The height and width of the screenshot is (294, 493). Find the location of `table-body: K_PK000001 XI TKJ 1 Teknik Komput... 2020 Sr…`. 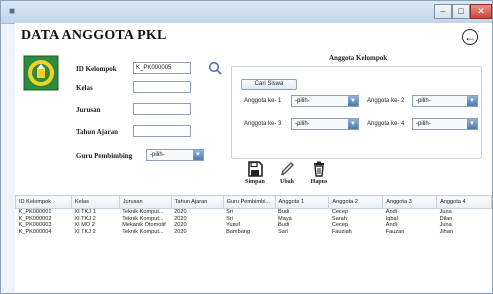

table-body: K_PK000001 XI TKJ 1 Teknik Komput... 2020 Sr… is located at coordinates (254, 222).